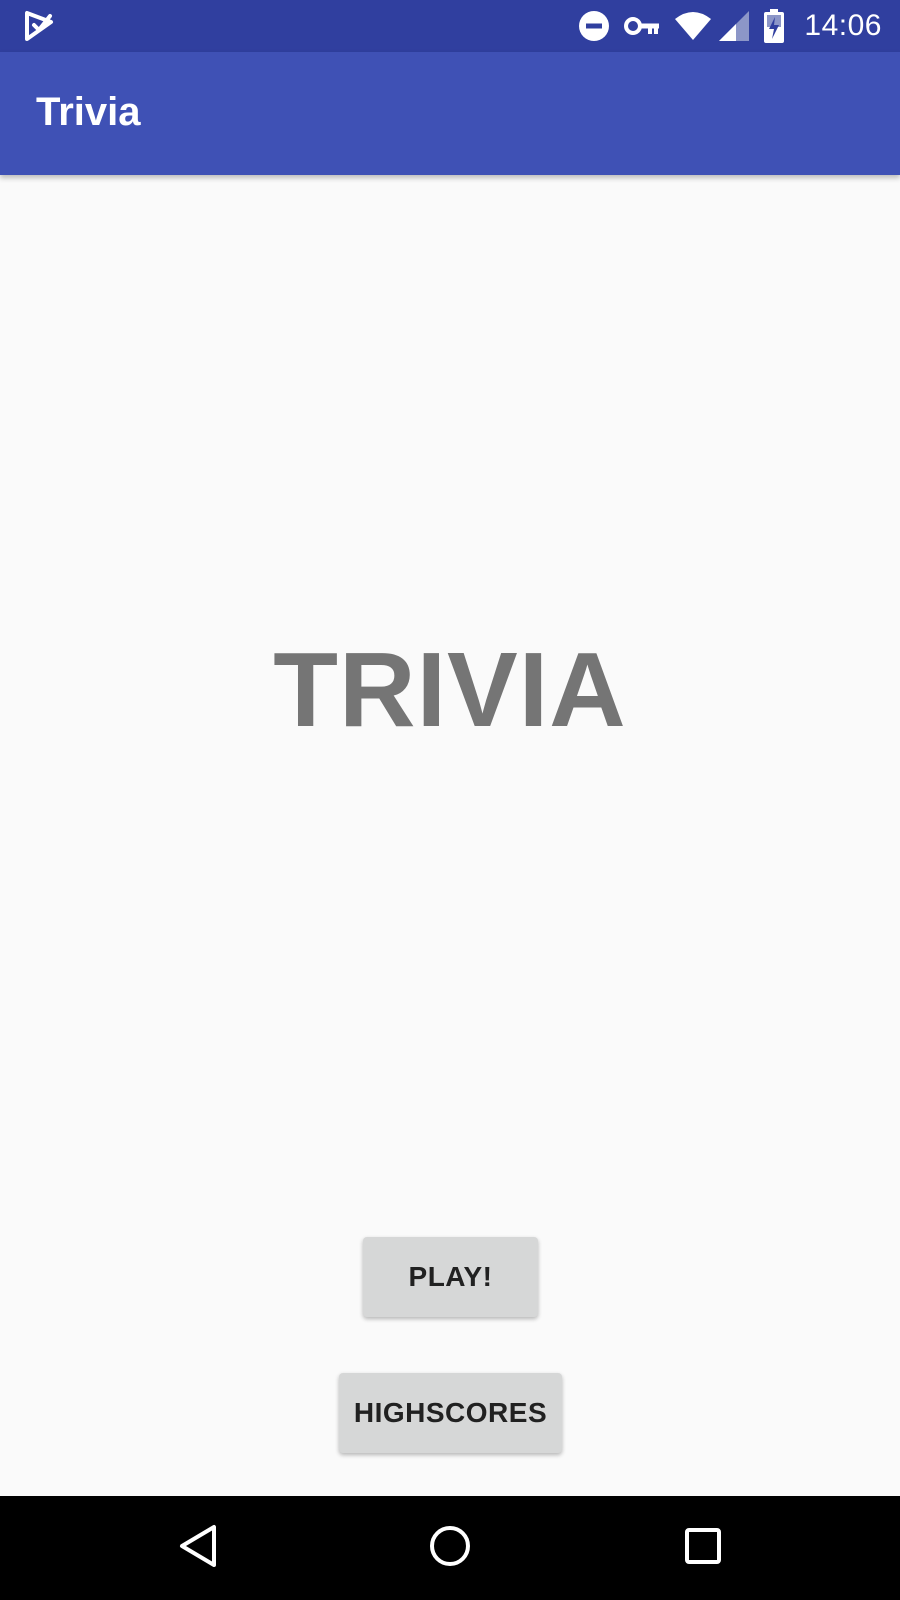  What do you see at coordinates (774, 26) in the screenshot?
I see `battery-charging-icon` at bounding box center [774, 26].